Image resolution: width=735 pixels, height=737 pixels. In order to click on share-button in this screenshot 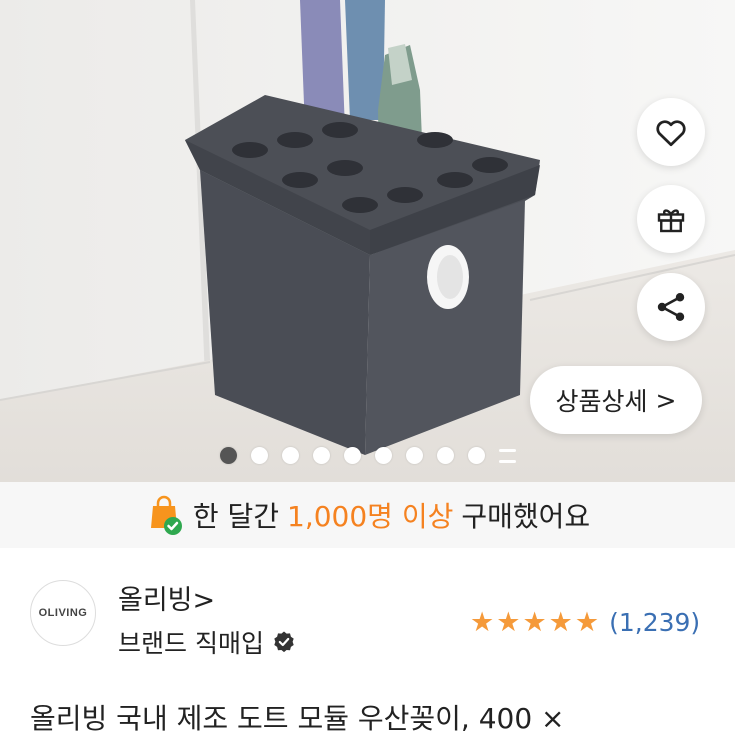, I will do `click(671, 307)`.